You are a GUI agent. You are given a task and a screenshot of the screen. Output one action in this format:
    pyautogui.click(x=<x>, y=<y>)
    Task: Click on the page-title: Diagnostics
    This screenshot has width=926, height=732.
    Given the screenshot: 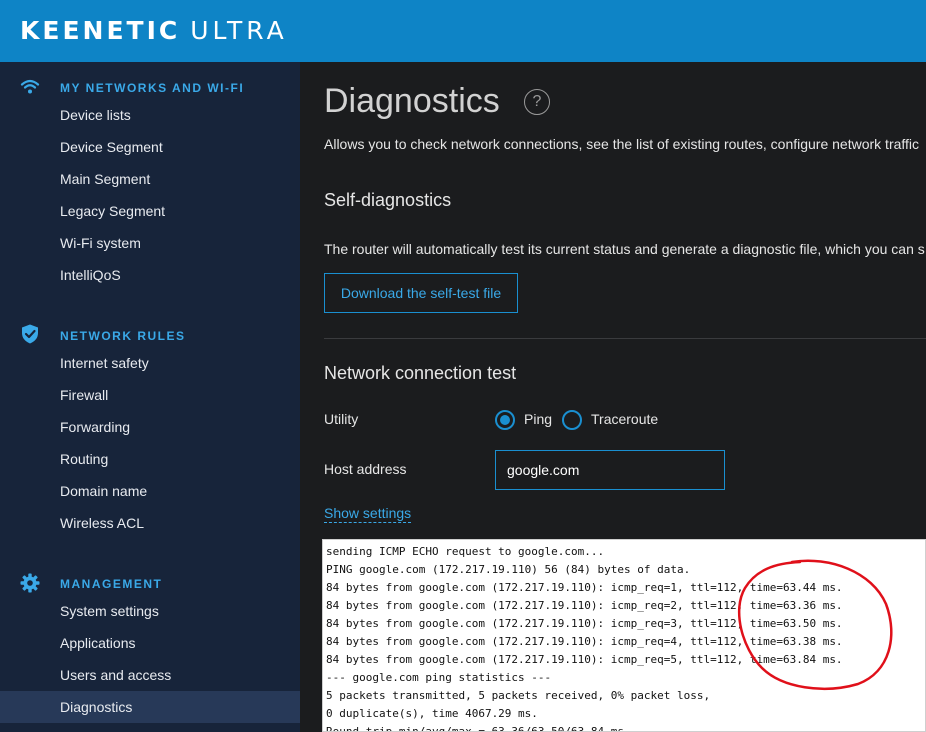 What is the action you would take?
    pyautogui.click(x=412, y=101)
    